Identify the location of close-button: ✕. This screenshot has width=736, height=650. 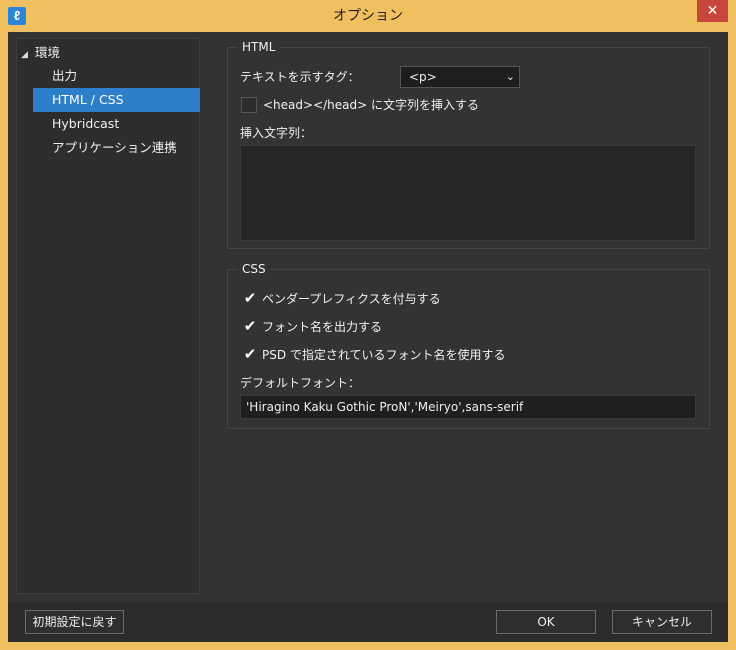
(712, 11).